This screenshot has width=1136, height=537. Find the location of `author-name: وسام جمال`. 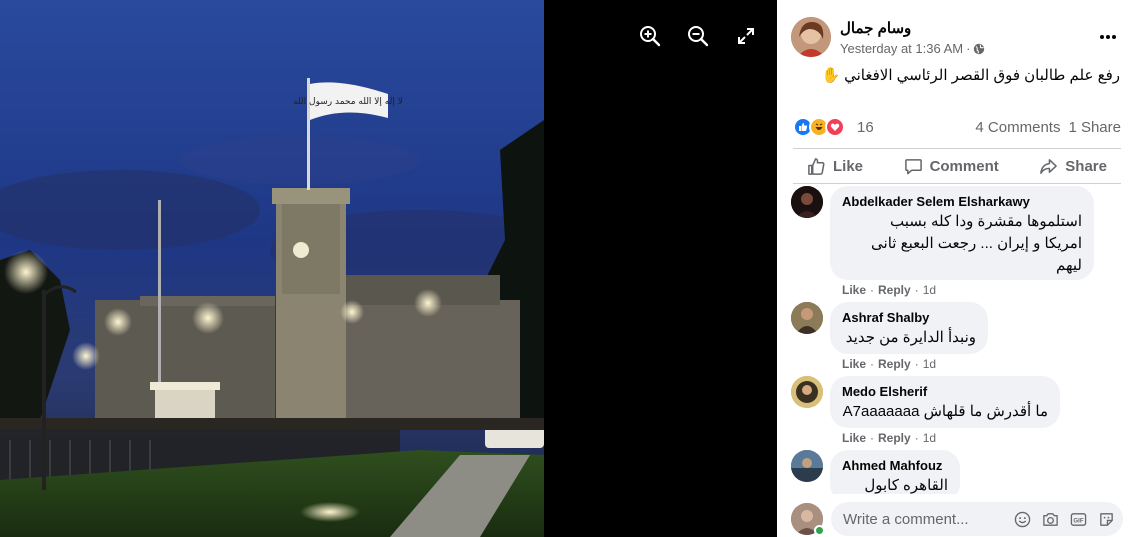

author-name: وسام جمال is located at coordinates (875, 28).